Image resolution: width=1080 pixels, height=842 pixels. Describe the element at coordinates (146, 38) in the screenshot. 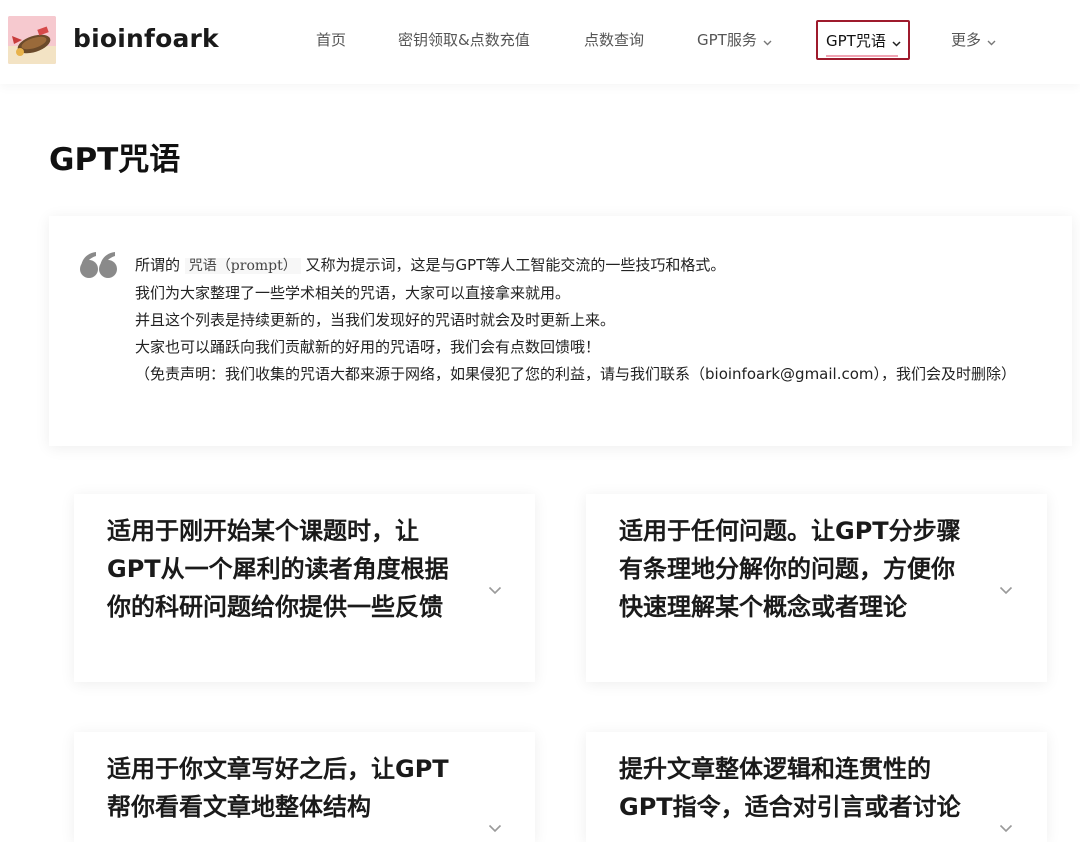

I see `brand-name: bioinfoark` at that location.